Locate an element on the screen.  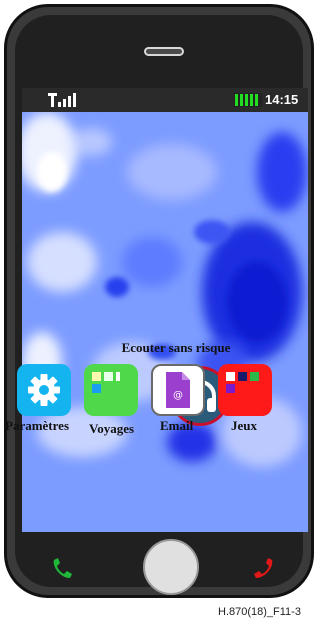
featured-app-label: Ecouter sans risque is located at coordinates (176, 347).